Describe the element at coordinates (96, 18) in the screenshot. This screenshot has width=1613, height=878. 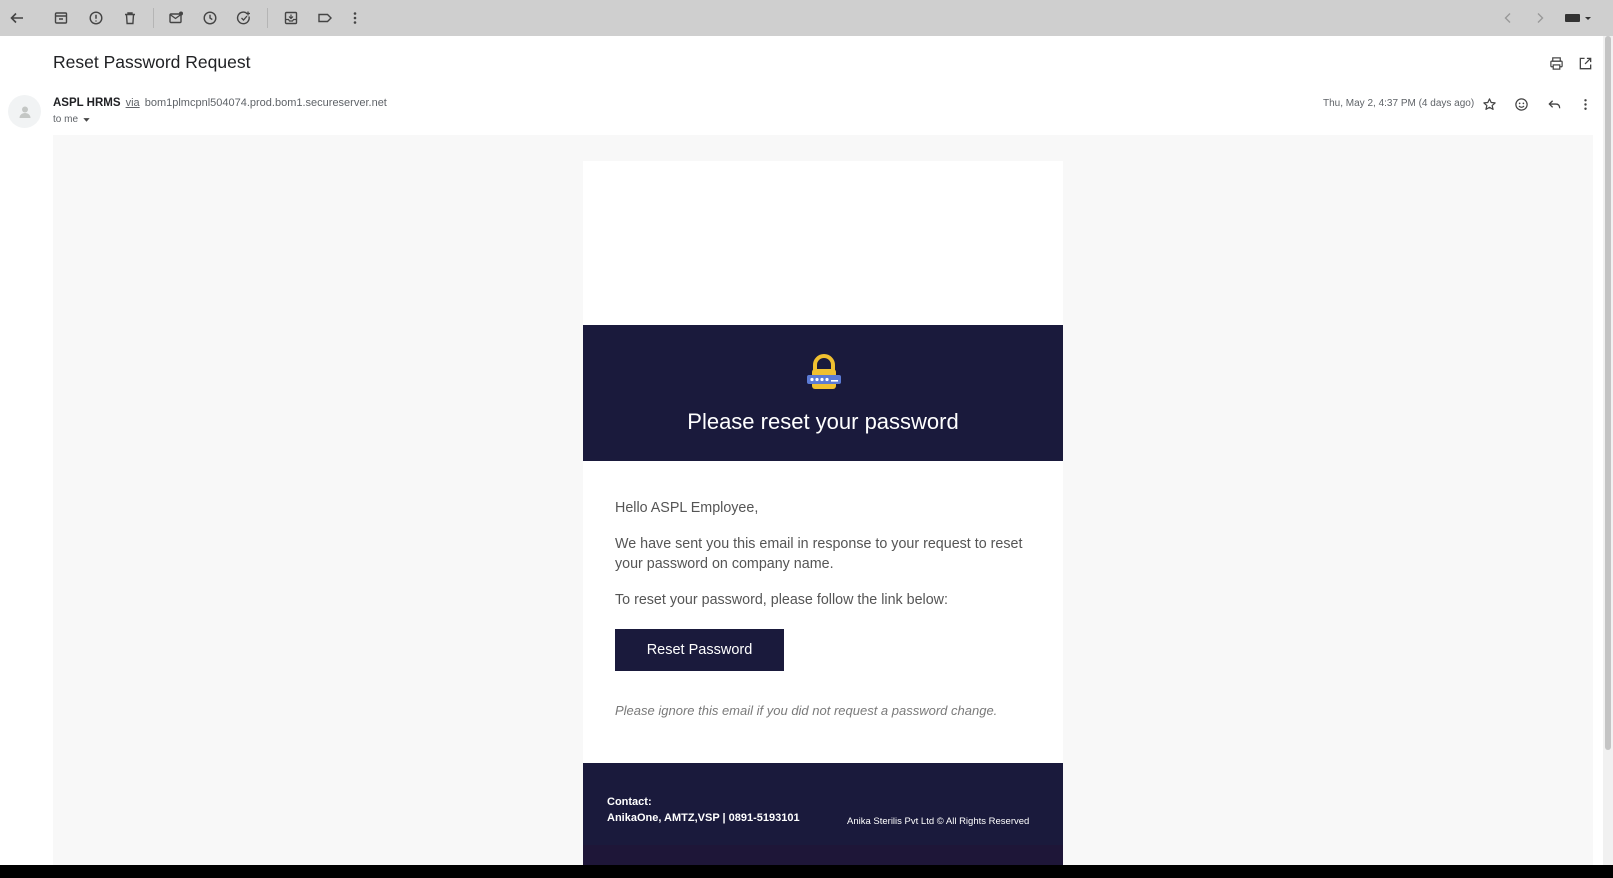
I see `report-spam-icon` at that location.